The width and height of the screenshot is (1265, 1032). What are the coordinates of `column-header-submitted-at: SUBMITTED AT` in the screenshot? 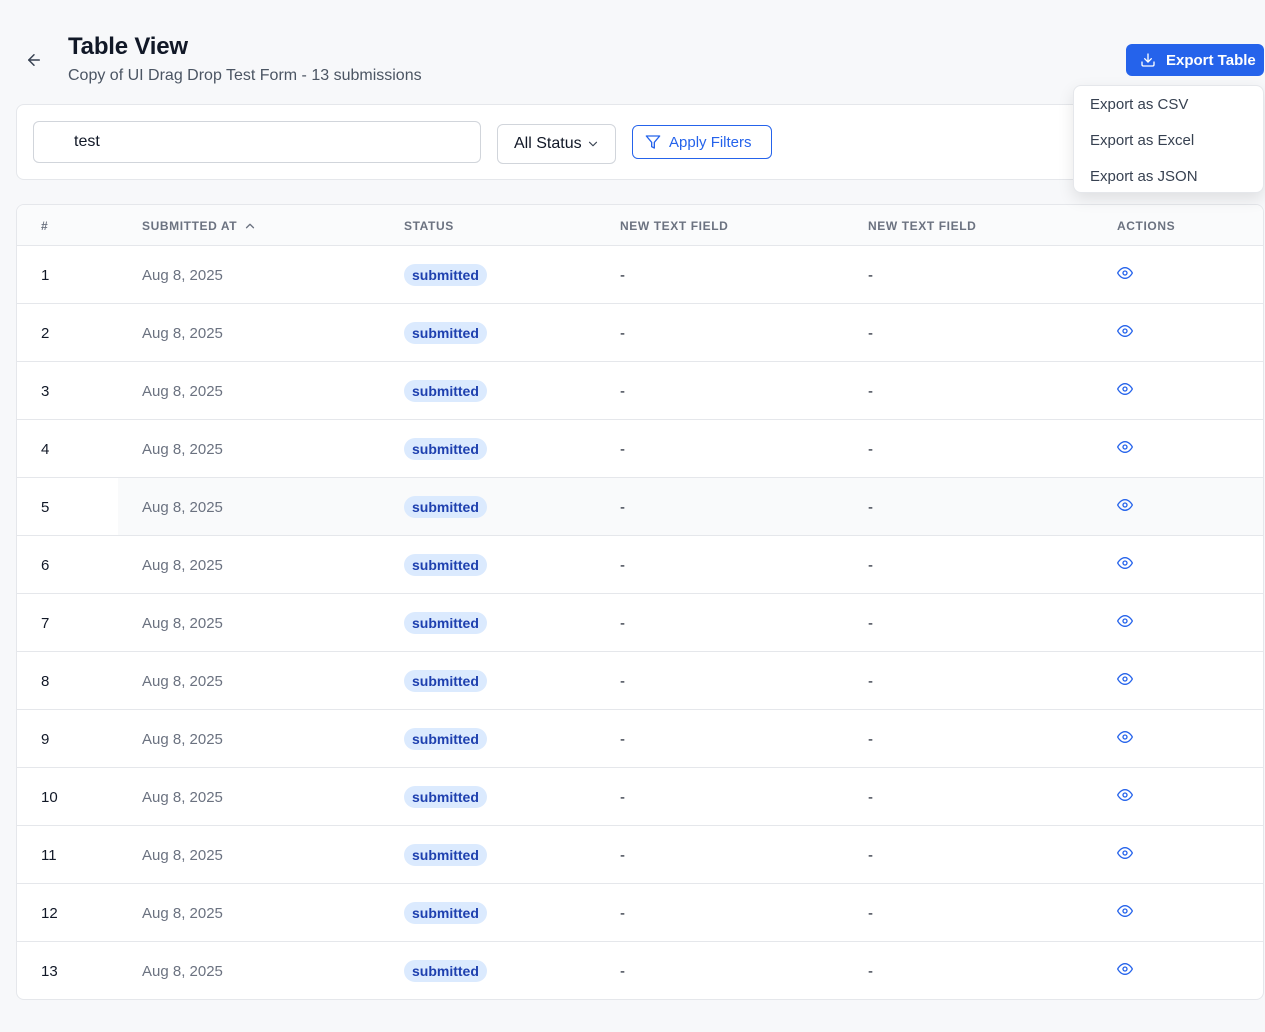 It's located at (199, 225).